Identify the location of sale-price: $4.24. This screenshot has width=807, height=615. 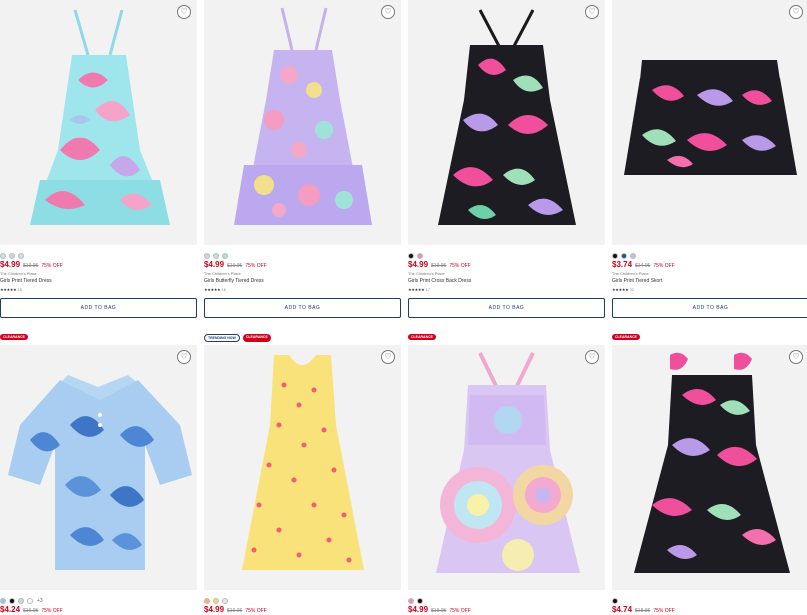
(10, 609).